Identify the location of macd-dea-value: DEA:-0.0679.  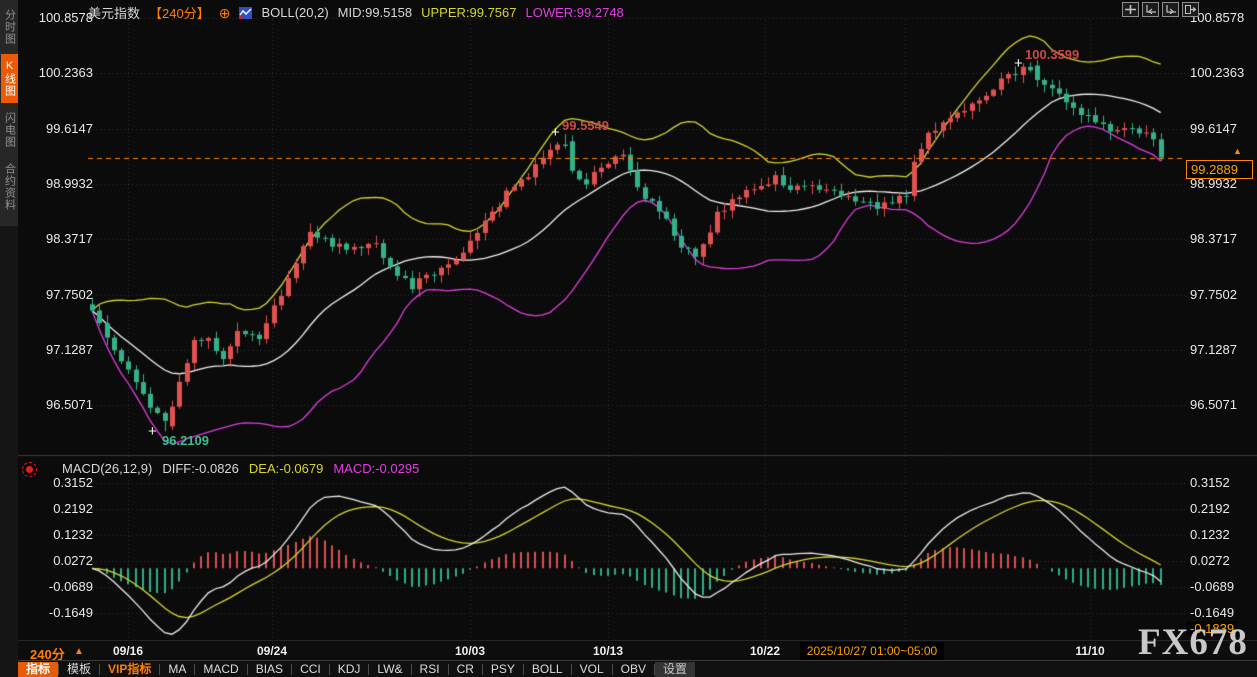
(286, 468).